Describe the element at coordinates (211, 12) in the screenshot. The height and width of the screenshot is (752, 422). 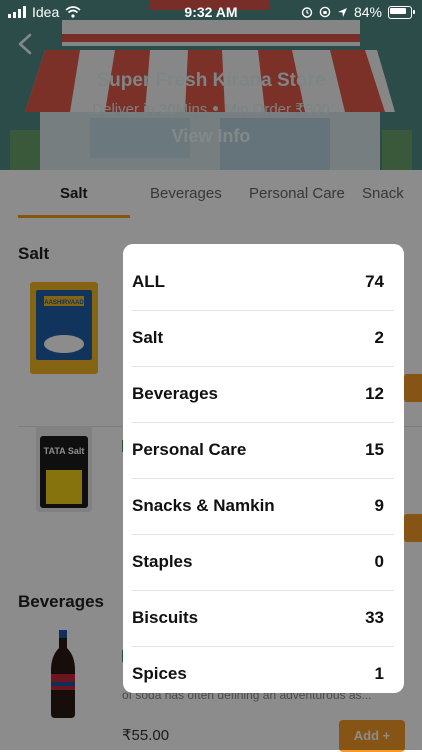
I see `status-bar: Idea 9:32 AM 84%` at that location.